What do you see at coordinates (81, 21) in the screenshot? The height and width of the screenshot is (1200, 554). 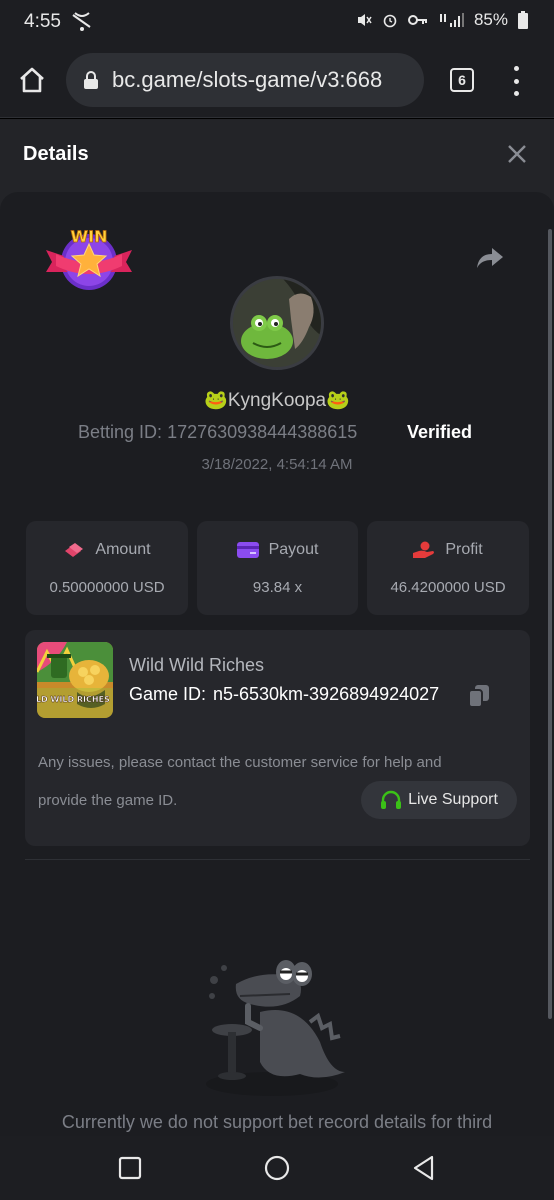 I see `wifi-off-icon` at bounding box center [81, 21].